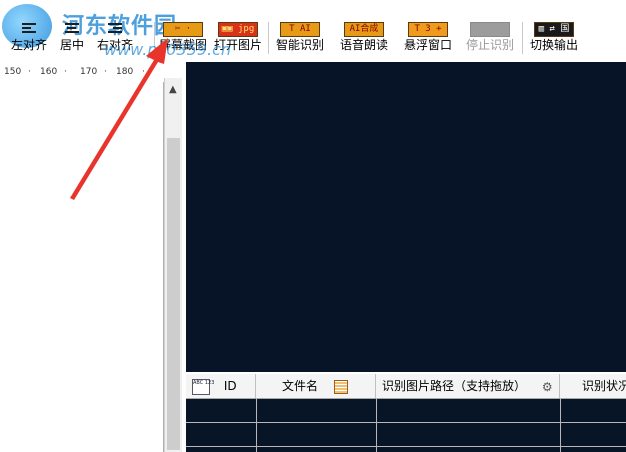 The height and width of the screenshot is (452, 626). I want to click on ruler: 150 · 160 · 170 · 180 ·, so click(82, 72).